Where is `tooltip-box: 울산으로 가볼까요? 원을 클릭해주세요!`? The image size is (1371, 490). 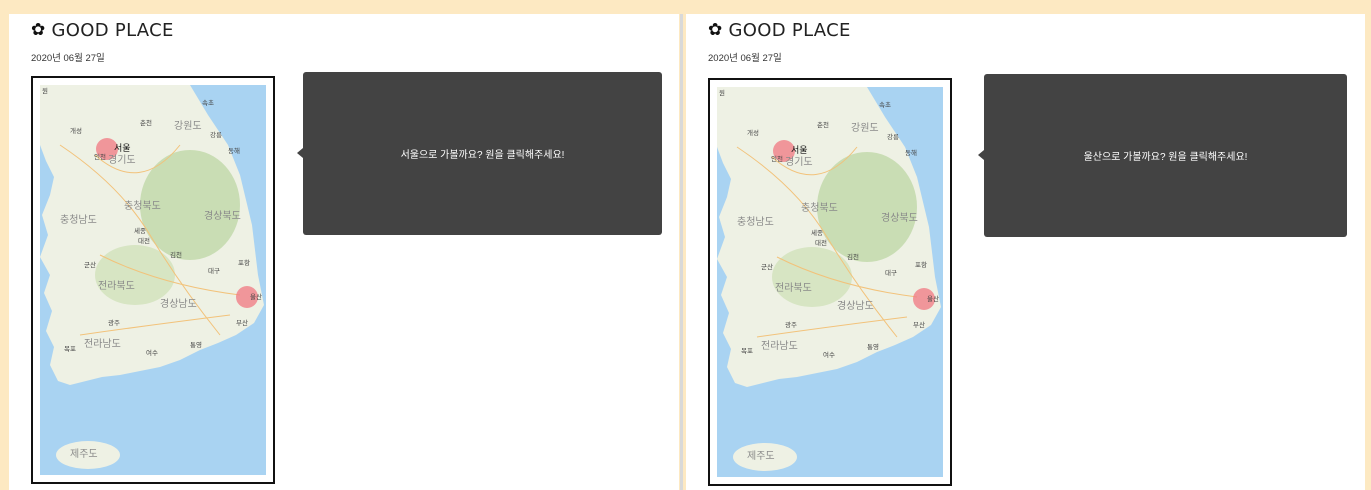 tooltip-box: 울산으로 가볼까요? 원을 클릭해주세요! is located at coordinates (1162, 155).